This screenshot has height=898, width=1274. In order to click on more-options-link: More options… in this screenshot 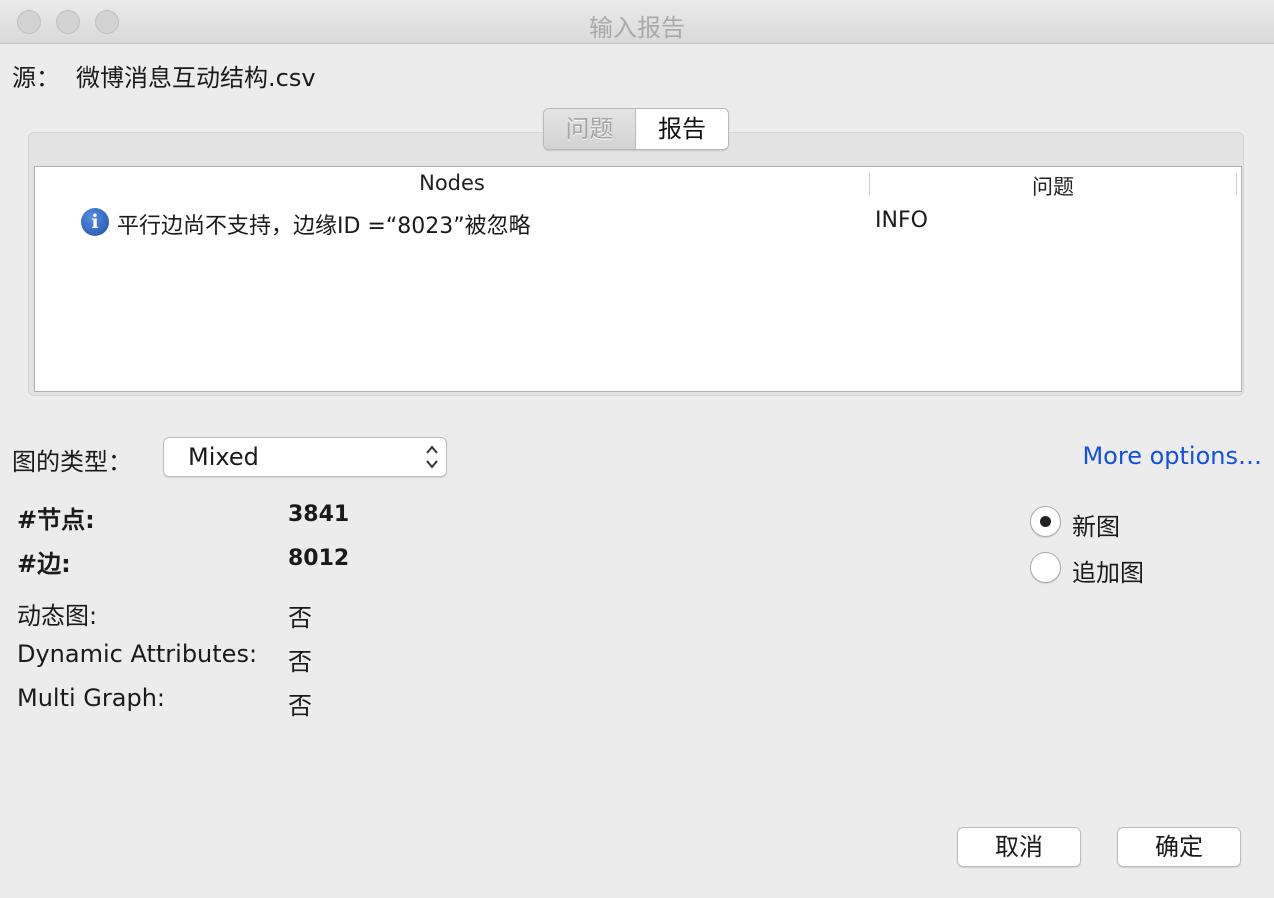, I will do `click(1172, 456)`.